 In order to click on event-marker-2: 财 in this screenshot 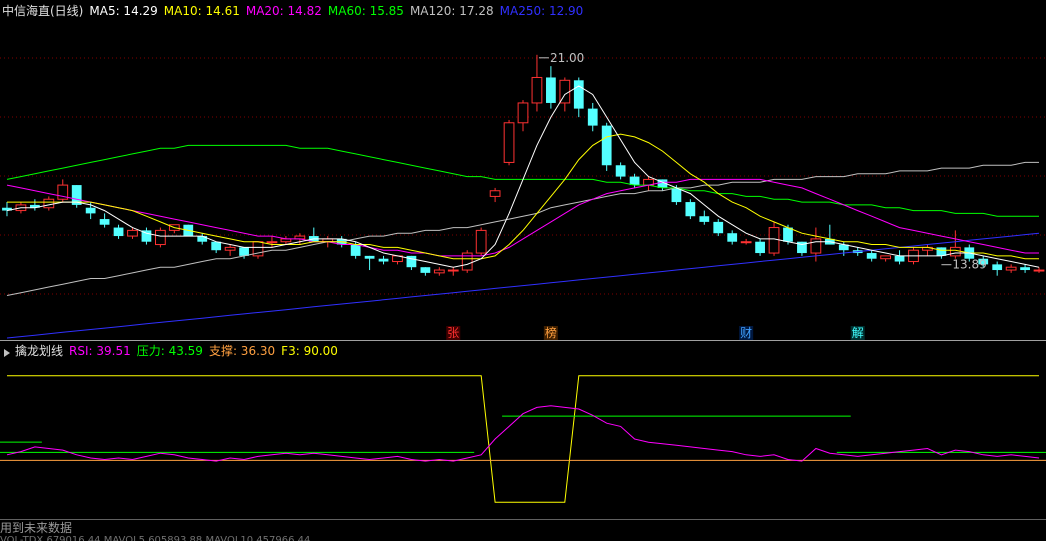, I will do `click(746, 333)`.